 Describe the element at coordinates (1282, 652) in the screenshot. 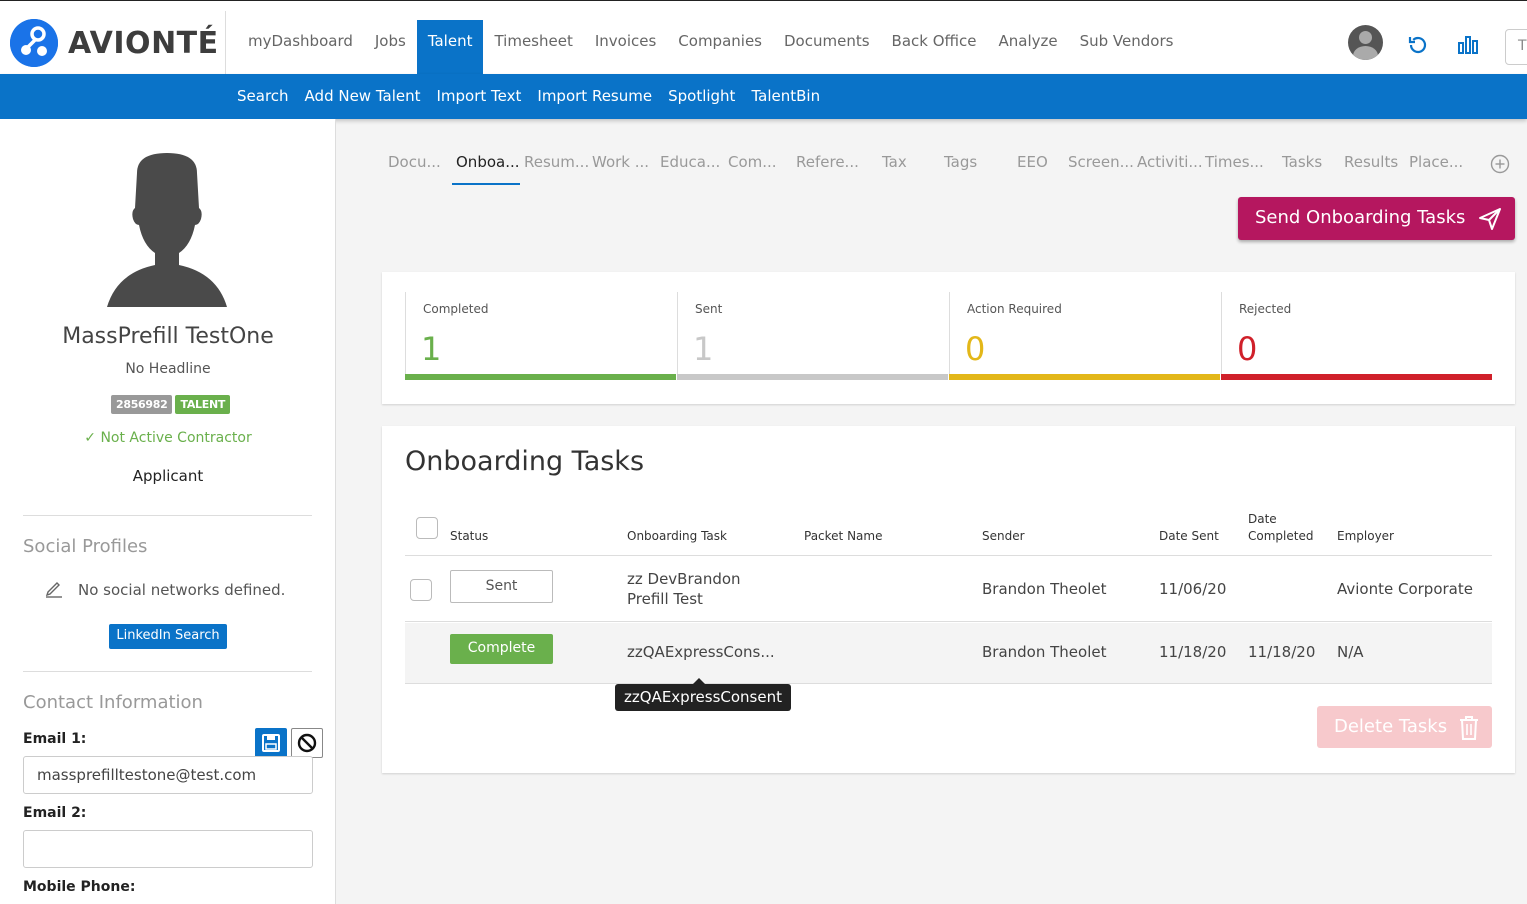

I see `task-date-completed: 11/18/20` at that location.